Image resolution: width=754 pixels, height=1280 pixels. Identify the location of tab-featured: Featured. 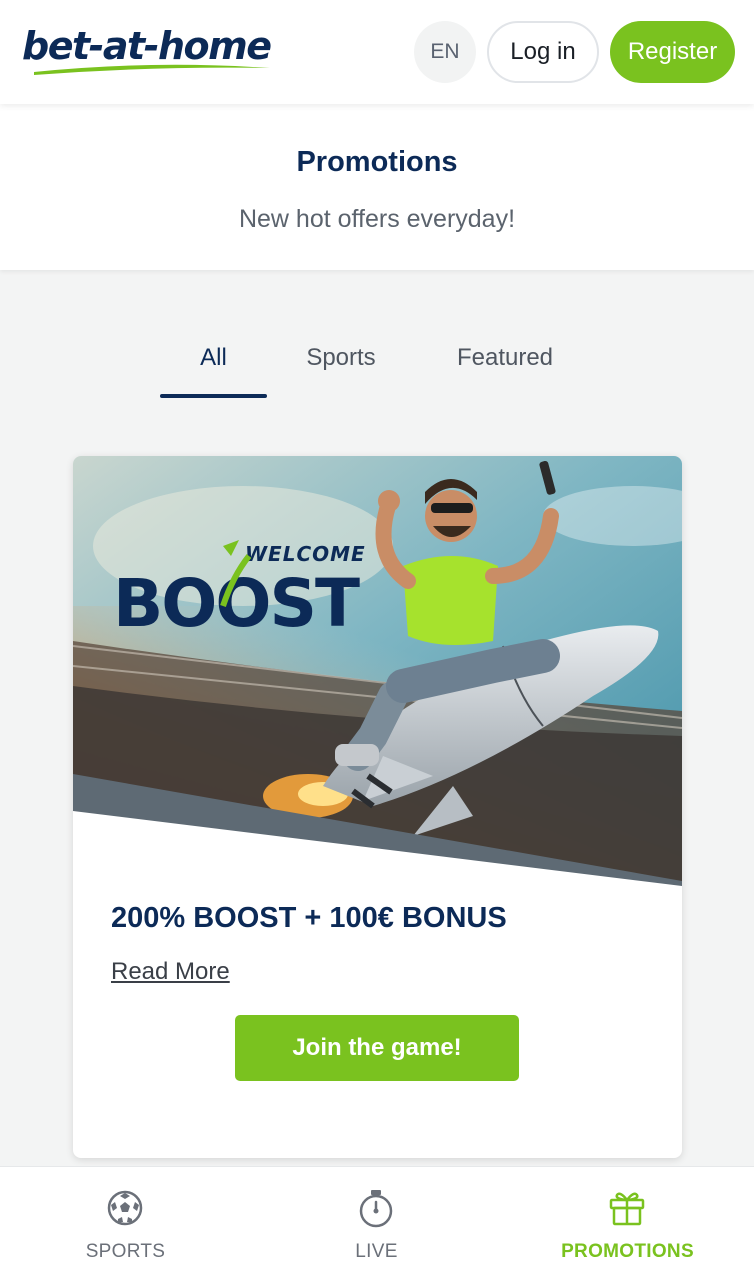
(505, 369).